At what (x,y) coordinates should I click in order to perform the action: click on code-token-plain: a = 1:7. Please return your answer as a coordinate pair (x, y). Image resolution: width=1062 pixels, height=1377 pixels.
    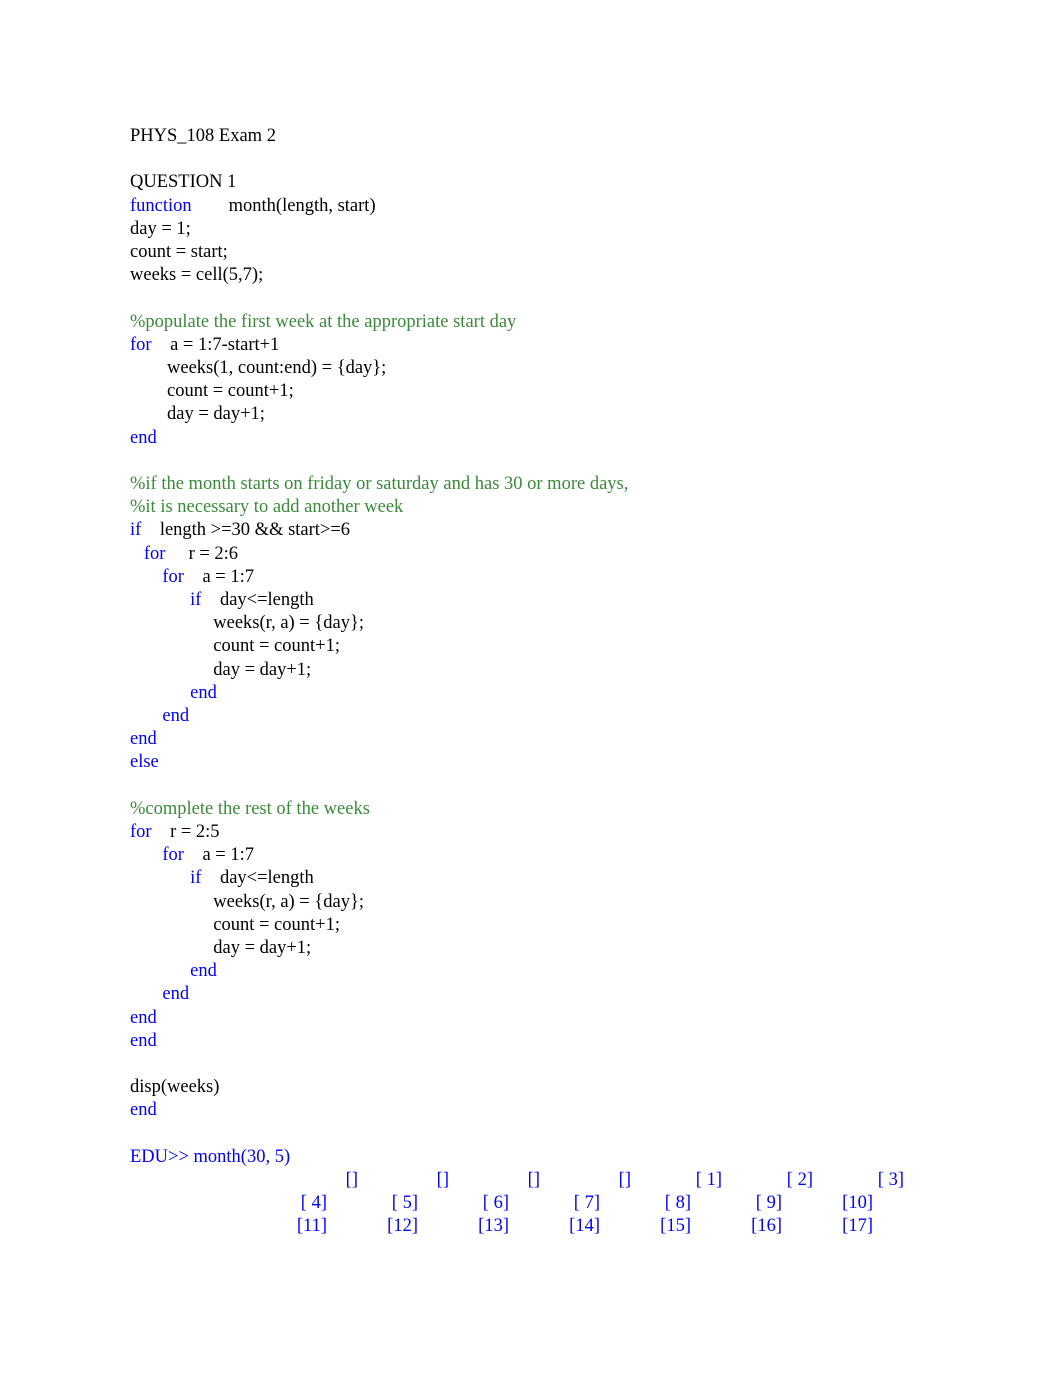
    Looking at the image, I should click on (218, 576).